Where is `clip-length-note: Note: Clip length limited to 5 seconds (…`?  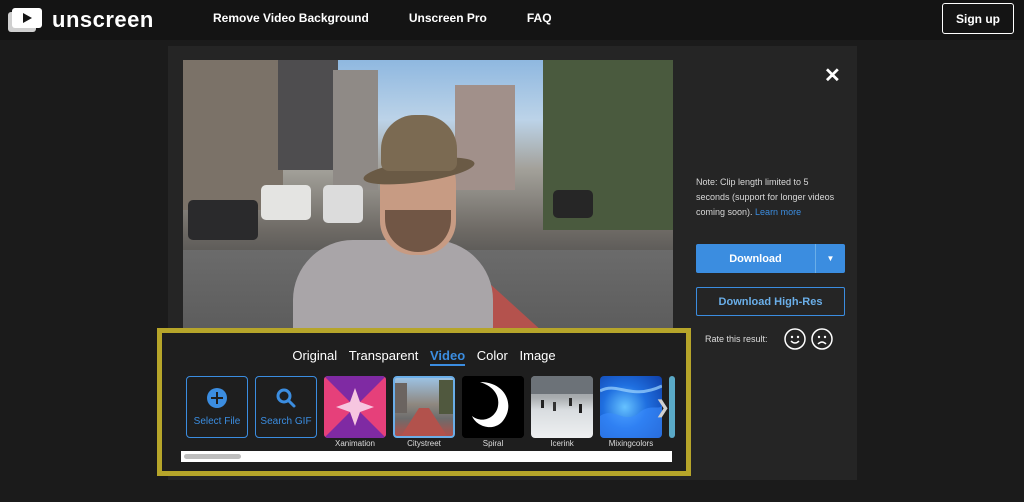
clip-length-note: Note: Clip length limited to 5 seconds (… is located at coordinates (766, 197).